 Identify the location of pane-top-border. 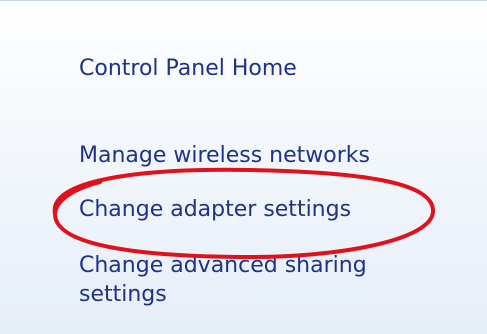
(243, 0).